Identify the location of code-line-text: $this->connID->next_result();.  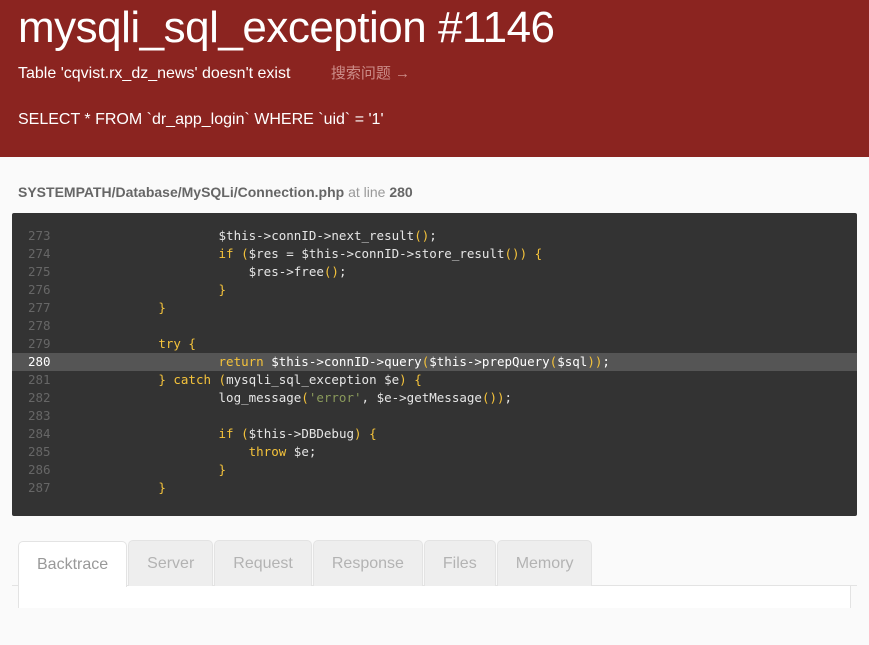
(252, 235).